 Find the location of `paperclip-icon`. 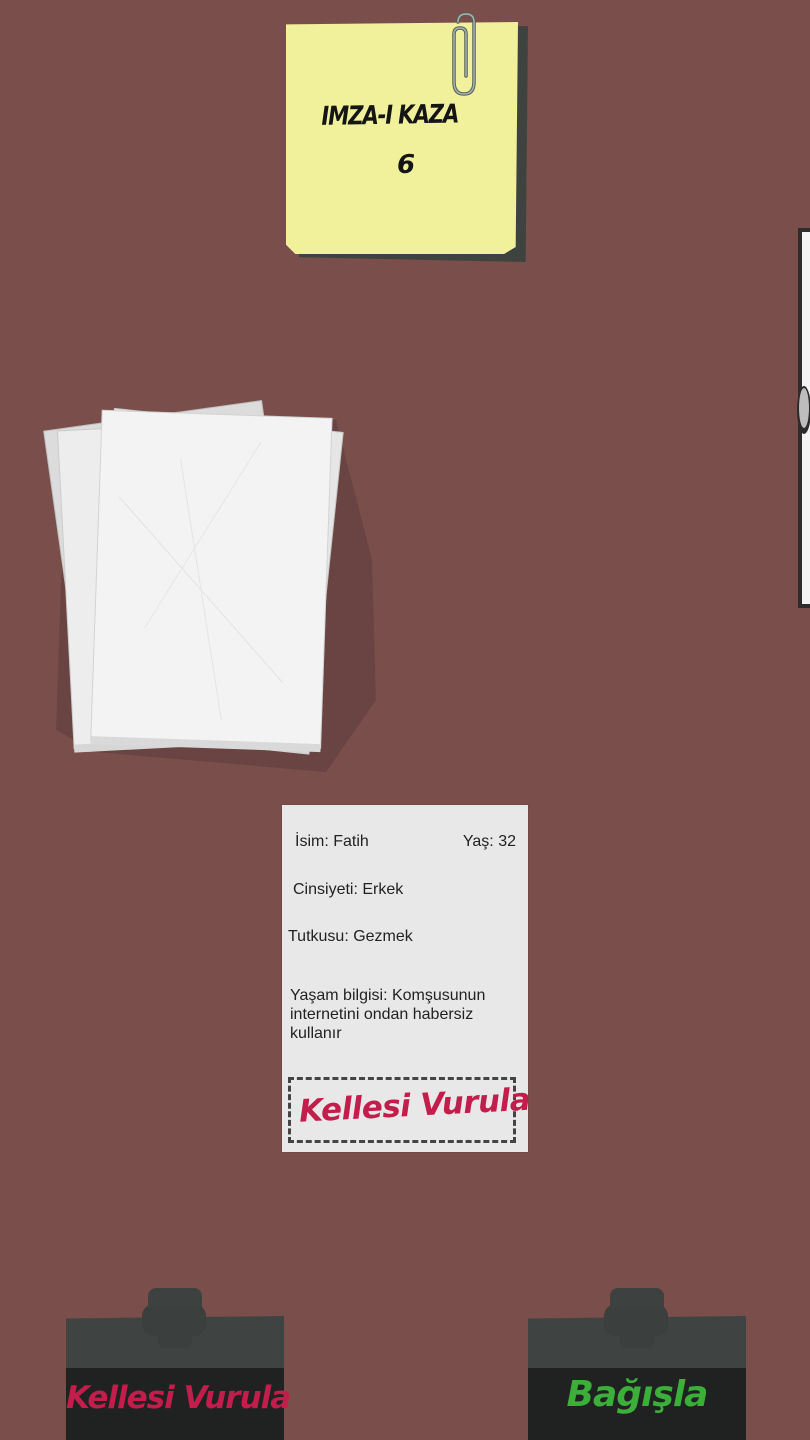

paperclip-icon is located at coordinates (464, 54).